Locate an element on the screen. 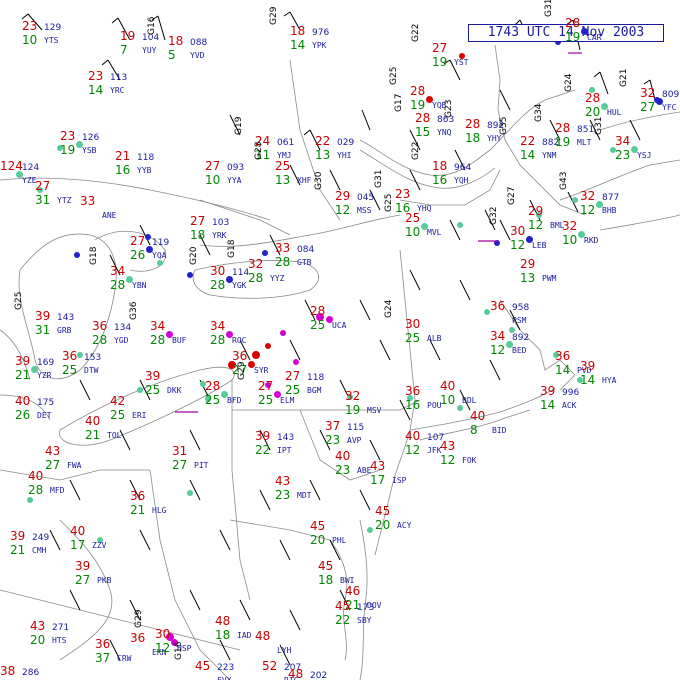  gust-label: G18 is located at coordinates (94, 255).